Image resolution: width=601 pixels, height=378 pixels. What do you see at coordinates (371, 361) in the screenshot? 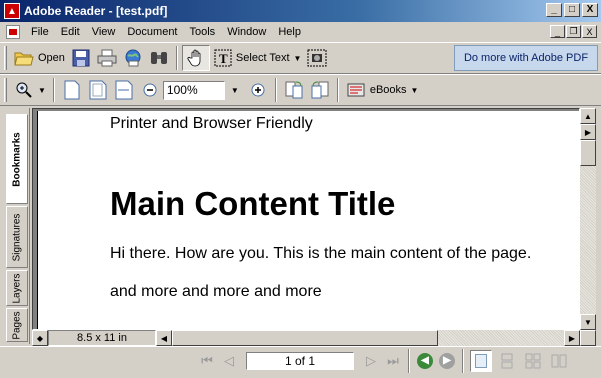
I see `next-page-icon: ▷` at bounding box center [371, 361].